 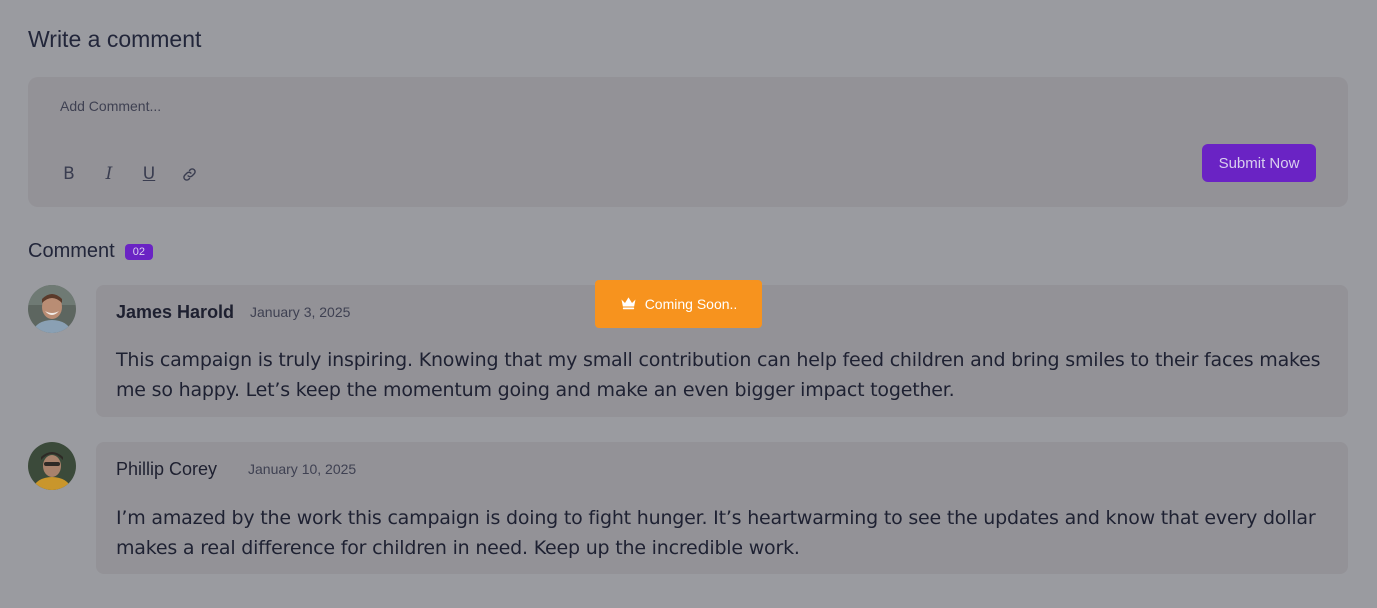 I want to click on link-icon, so click(x=189, y=174).